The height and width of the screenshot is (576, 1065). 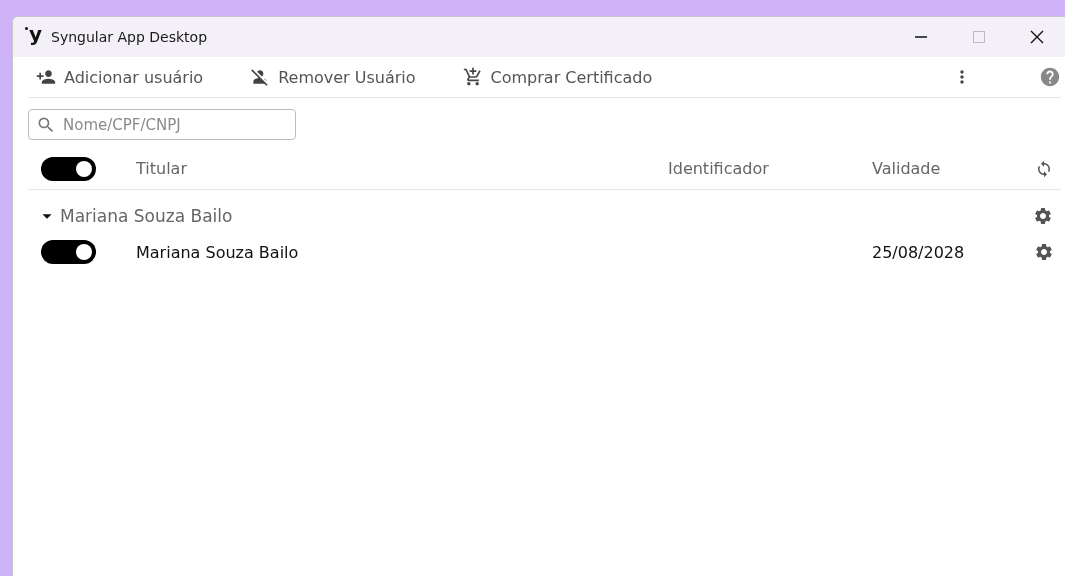 I want to click on app-logo: y, so click(x=34, y=34).